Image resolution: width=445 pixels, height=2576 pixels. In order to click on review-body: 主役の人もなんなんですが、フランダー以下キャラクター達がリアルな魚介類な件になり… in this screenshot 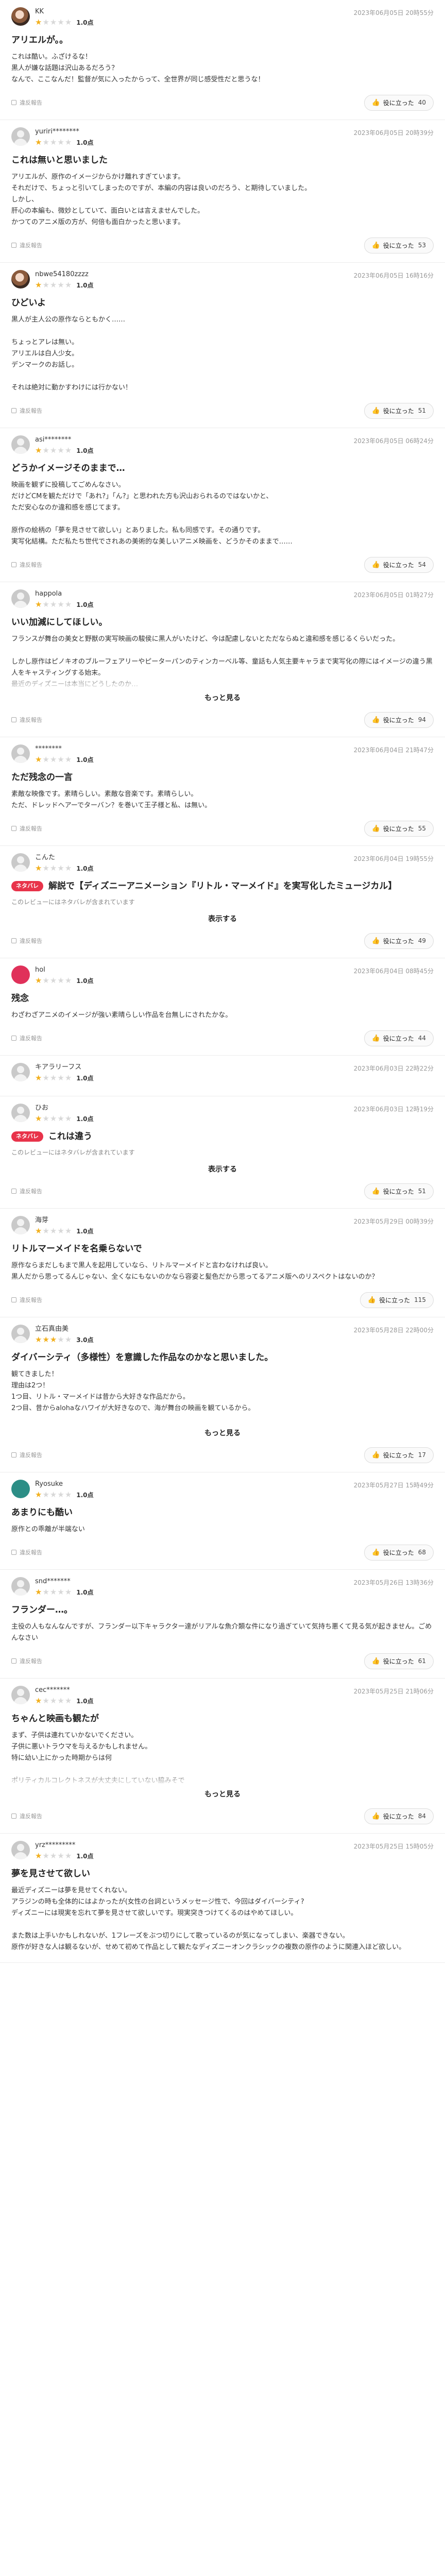, I will do `click(221, 1632)`.